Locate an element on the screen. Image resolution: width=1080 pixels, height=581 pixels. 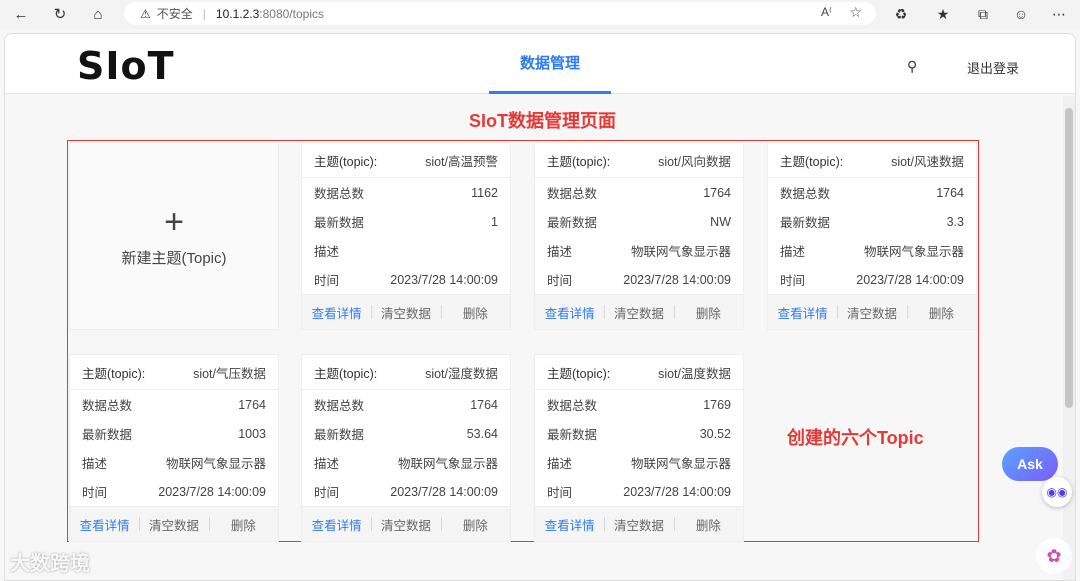
back-icon: ← is located at coordinates (21, 14).